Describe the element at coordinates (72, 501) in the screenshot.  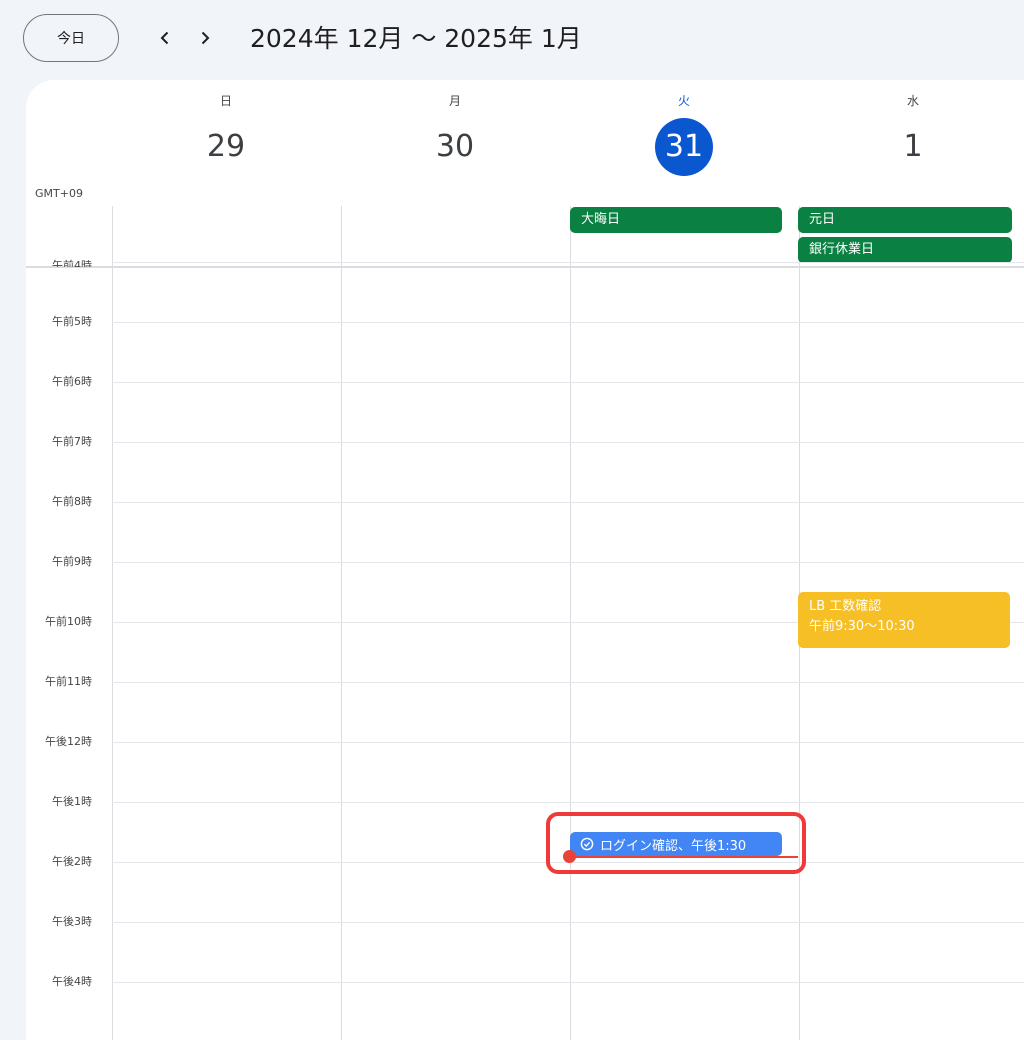
I see `hour-label: 午前8時` at that location.